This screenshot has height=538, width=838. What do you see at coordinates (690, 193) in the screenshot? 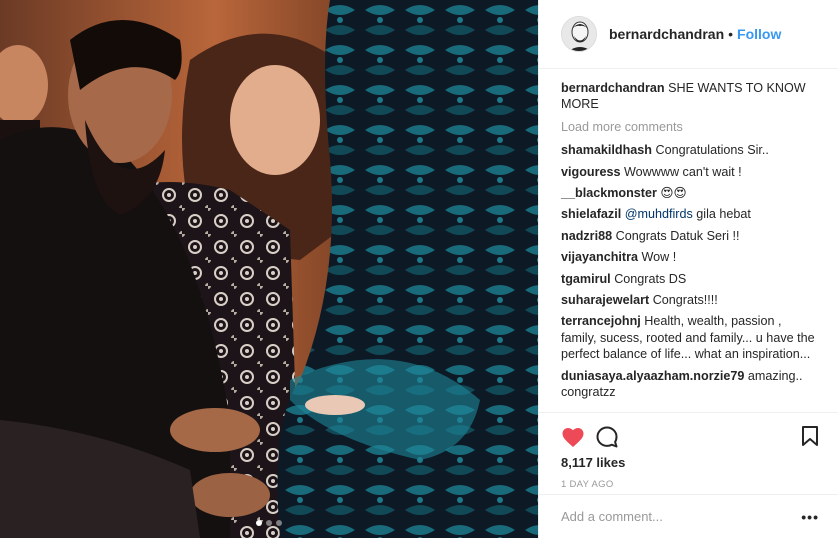
I see `comment-item: __blackmonster 😍😍` at bounding box center [690, 193].